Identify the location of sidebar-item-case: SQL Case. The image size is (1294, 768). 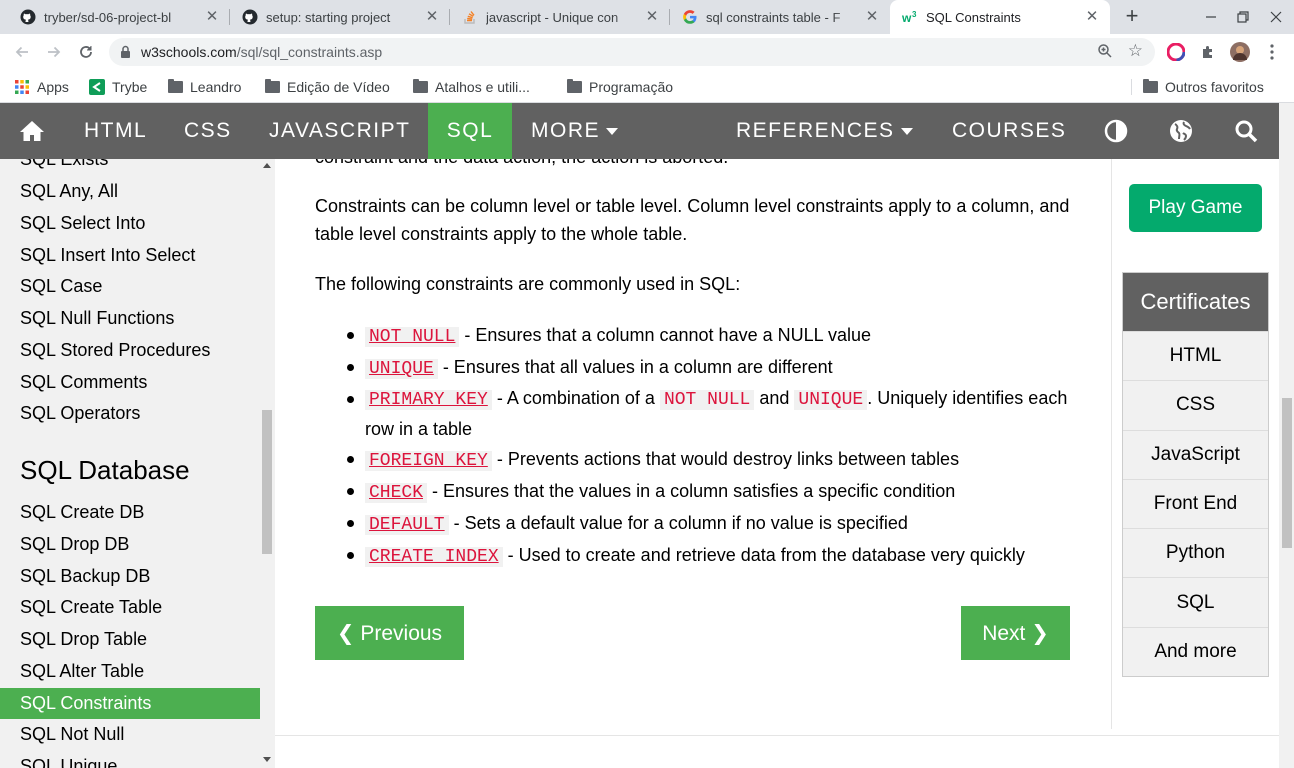
(130, 286).